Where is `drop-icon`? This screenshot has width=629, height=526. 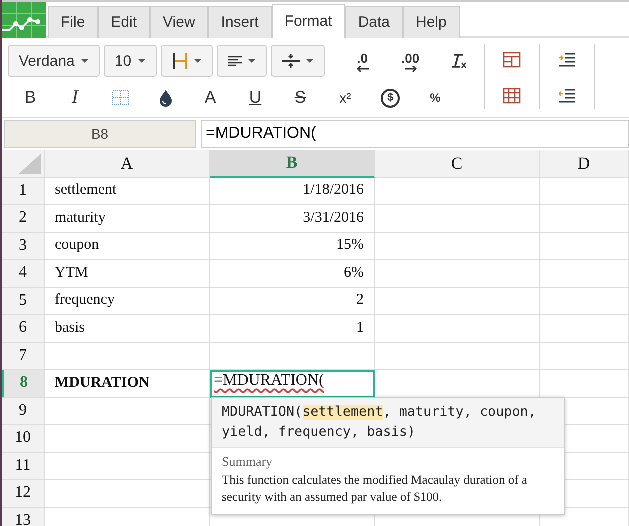
drop-icon is located at coordinates (165, 98).